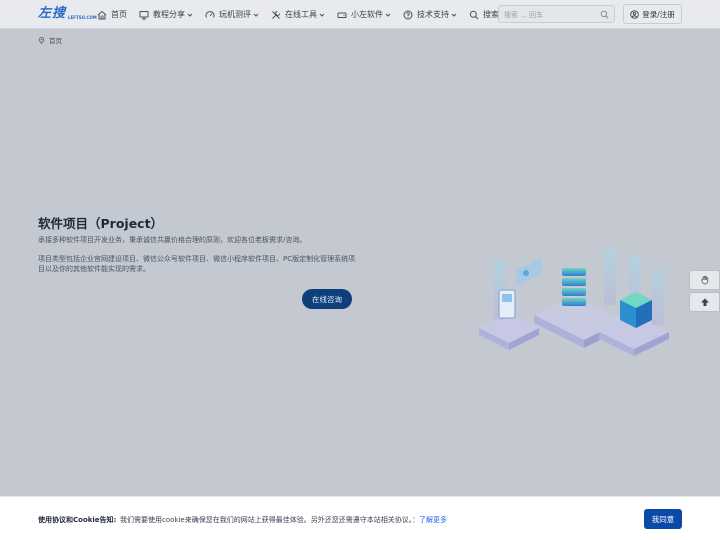 Image resolution: width=720 pixels, height=540 pixels. What do you see at coordinates (433, 520) in the screenshot?
I see `learn-more-link: 了解更多` at bounding box center [433, 520].